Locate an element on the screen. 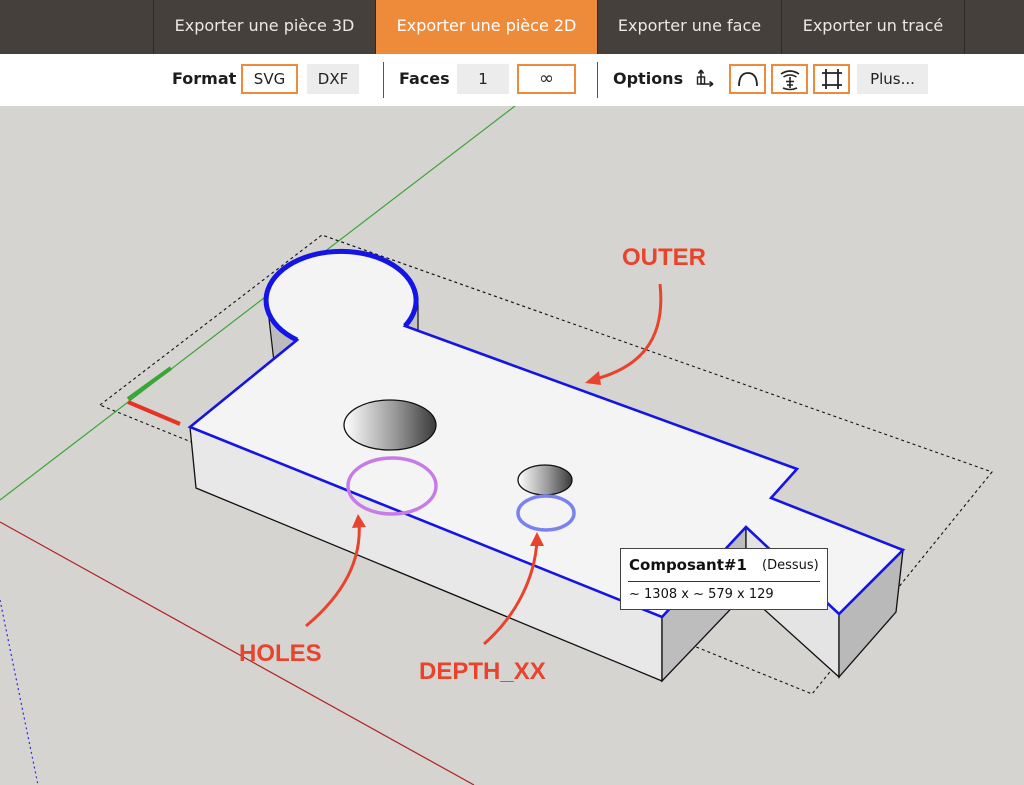  tooltip-dimensions: ~ 1308 x ~ 579 x 129 is located at coordinates (701, 594).